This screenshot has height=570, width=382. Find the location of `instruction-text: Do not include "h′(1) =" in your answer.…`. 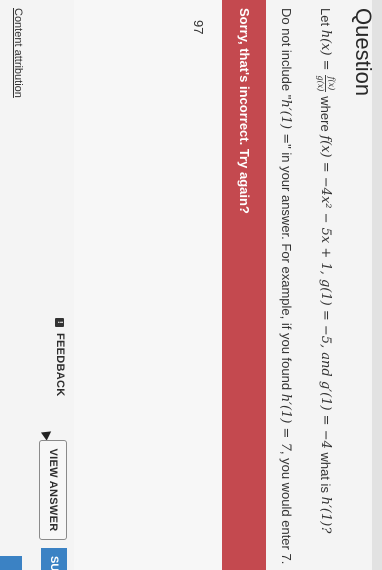

instruction-text: Do not include "h′(1) =" in your answer.… is located at coordinates (286, 286).